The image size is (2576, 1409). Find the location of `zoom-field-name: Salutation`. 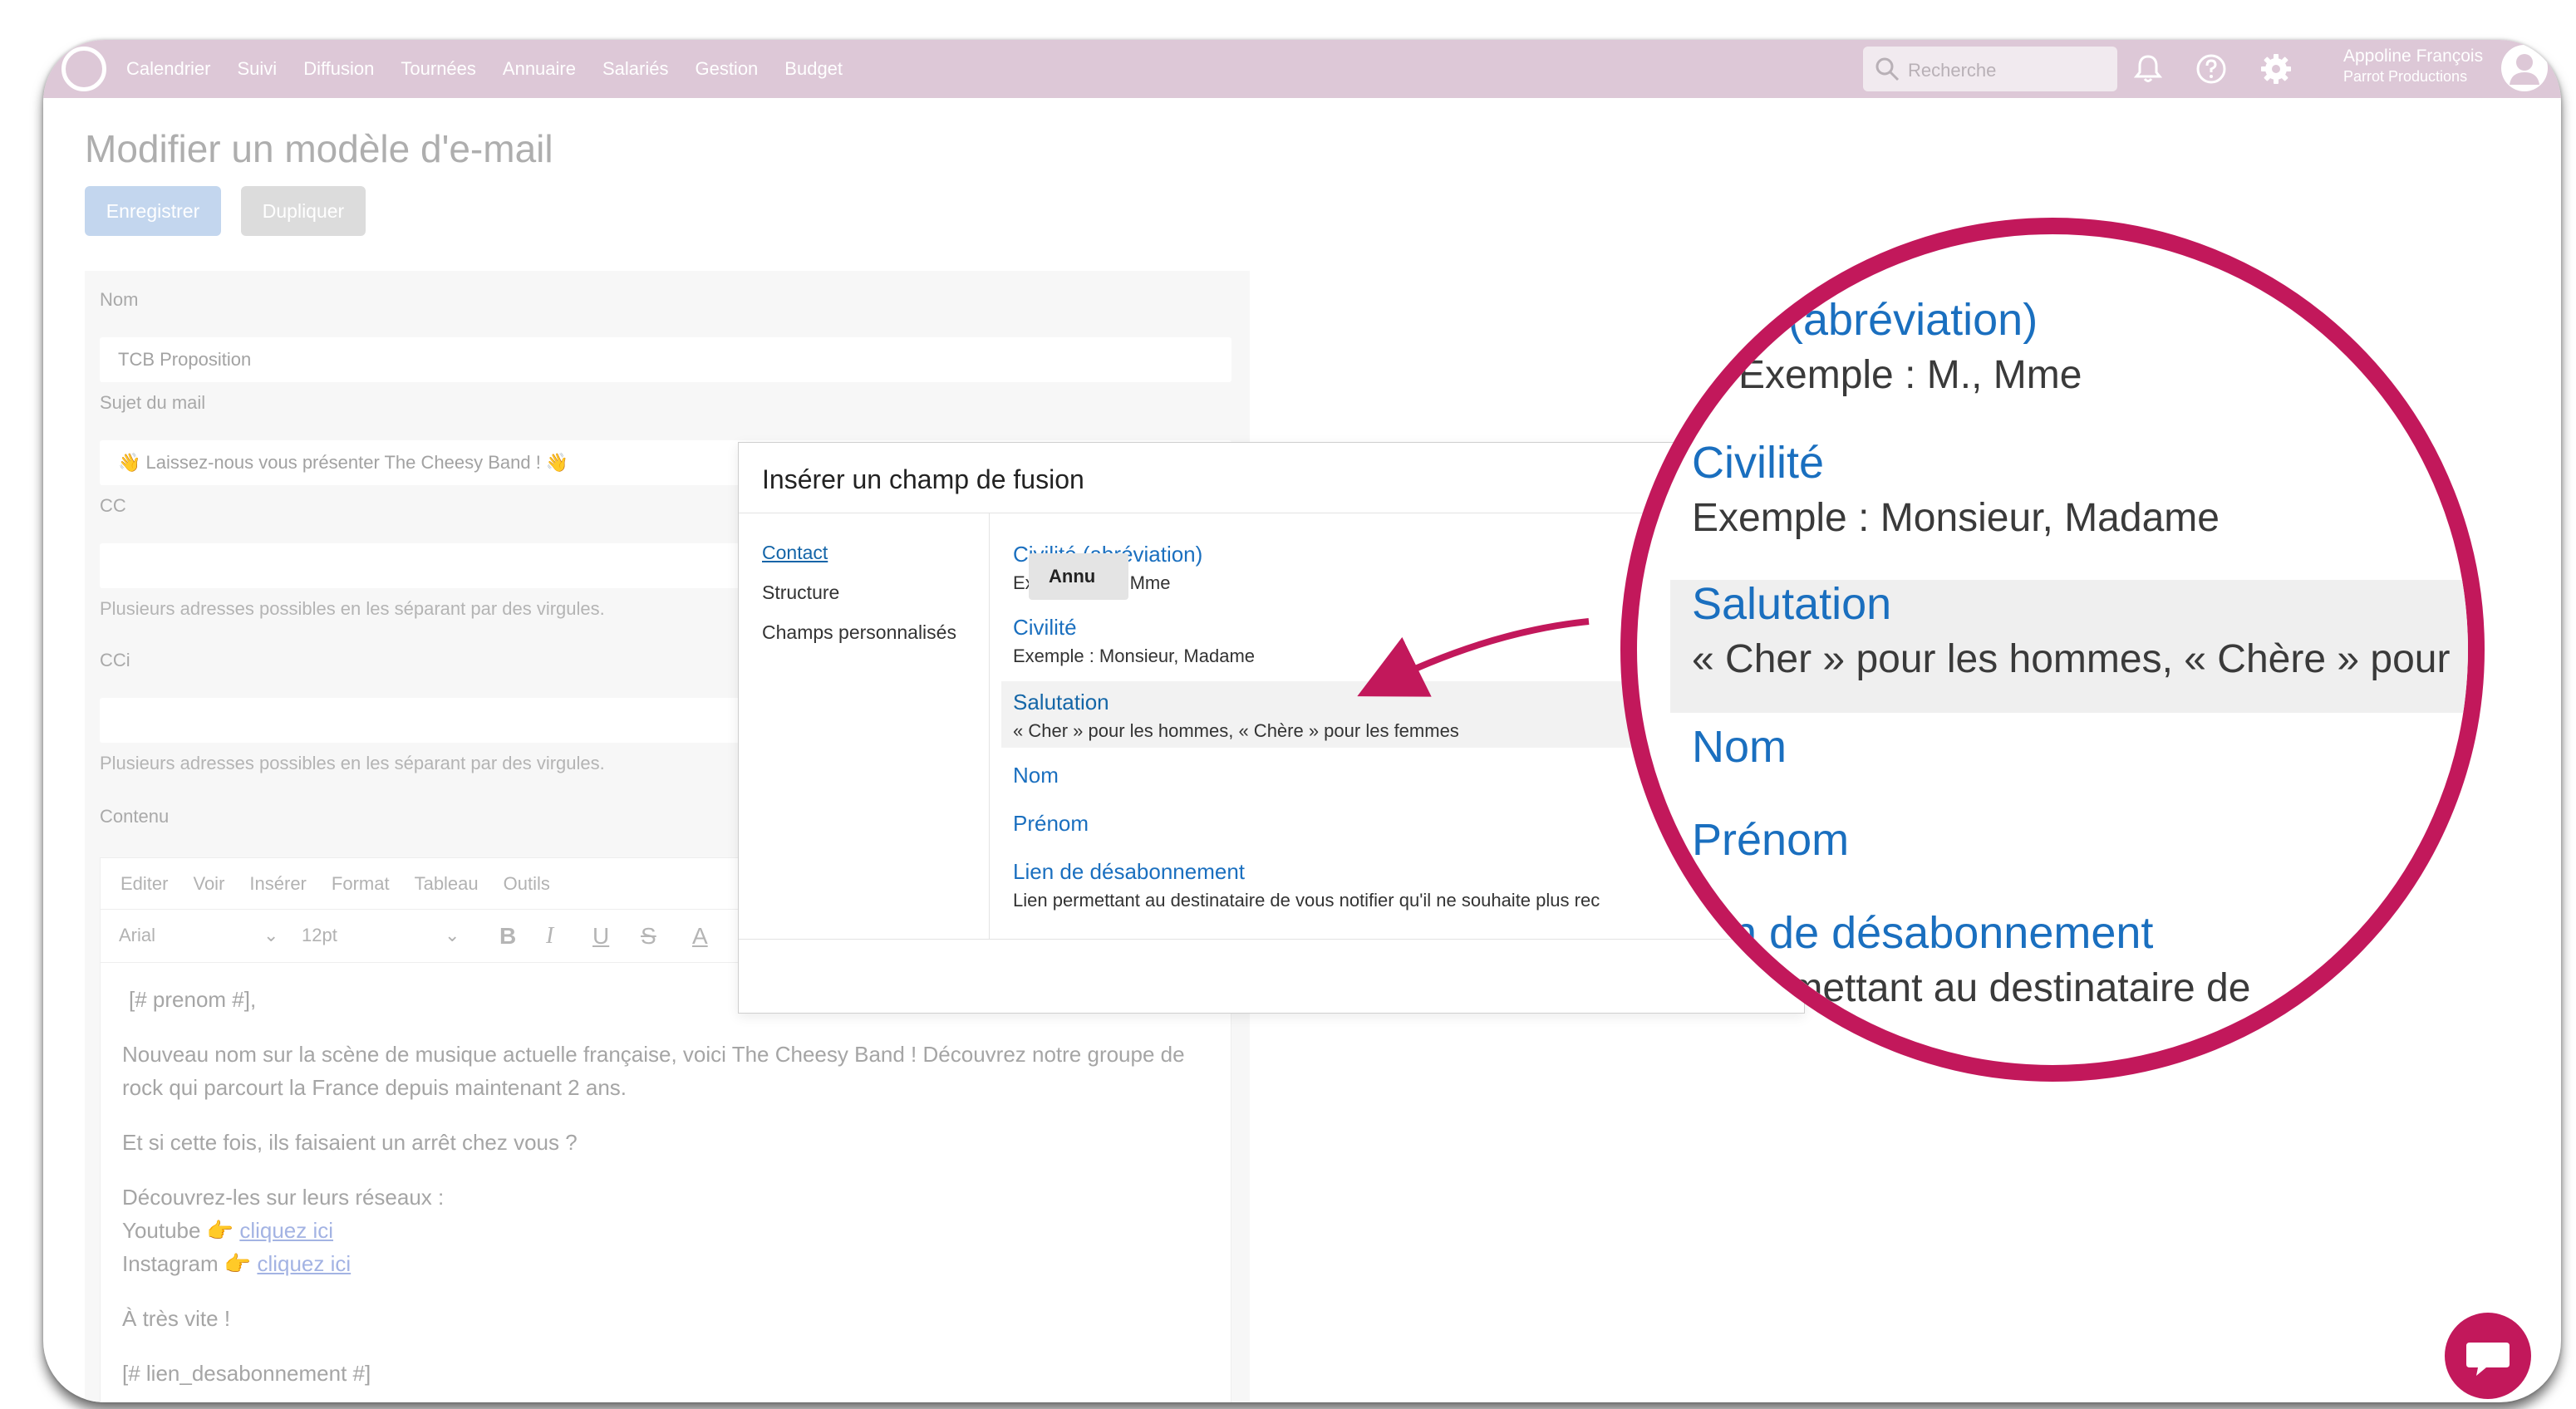

zoom-field-name: Salutation is located at coordinates (1792, 604).